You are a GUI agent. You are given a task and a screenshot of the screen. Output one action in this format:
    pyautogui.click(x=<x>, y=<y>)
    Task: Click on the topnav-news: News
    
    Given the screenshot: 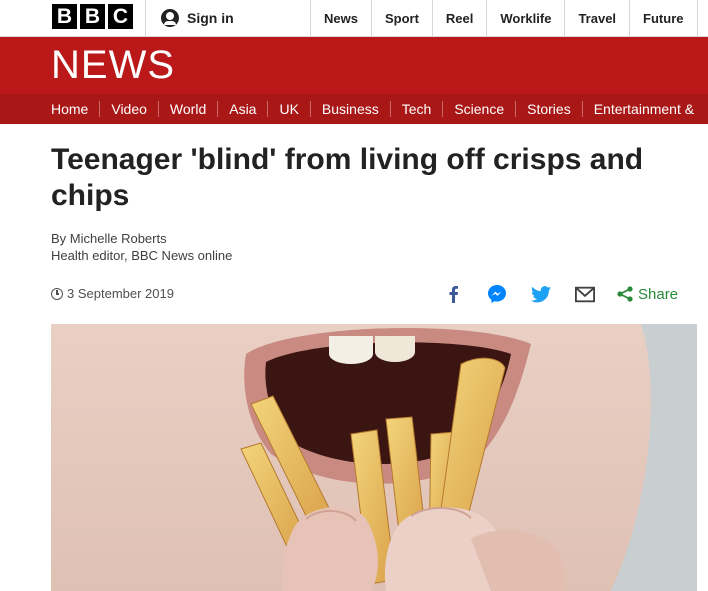 What is the action you would take?
    pyautogui.click(x=340, y=18)
    